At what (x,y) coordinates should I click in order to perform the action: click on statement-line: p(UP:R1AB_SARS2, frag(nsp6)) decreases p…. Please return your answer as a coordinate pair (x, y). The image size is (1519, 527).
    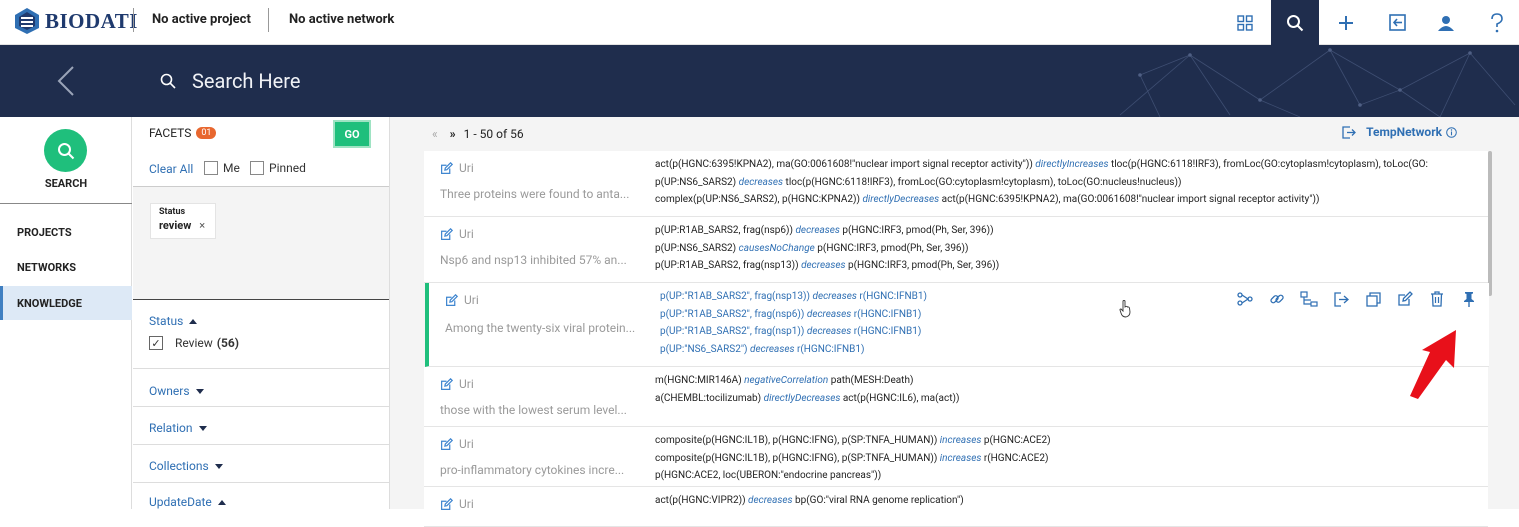
    Looking at the image, I should click on (1071, 231).